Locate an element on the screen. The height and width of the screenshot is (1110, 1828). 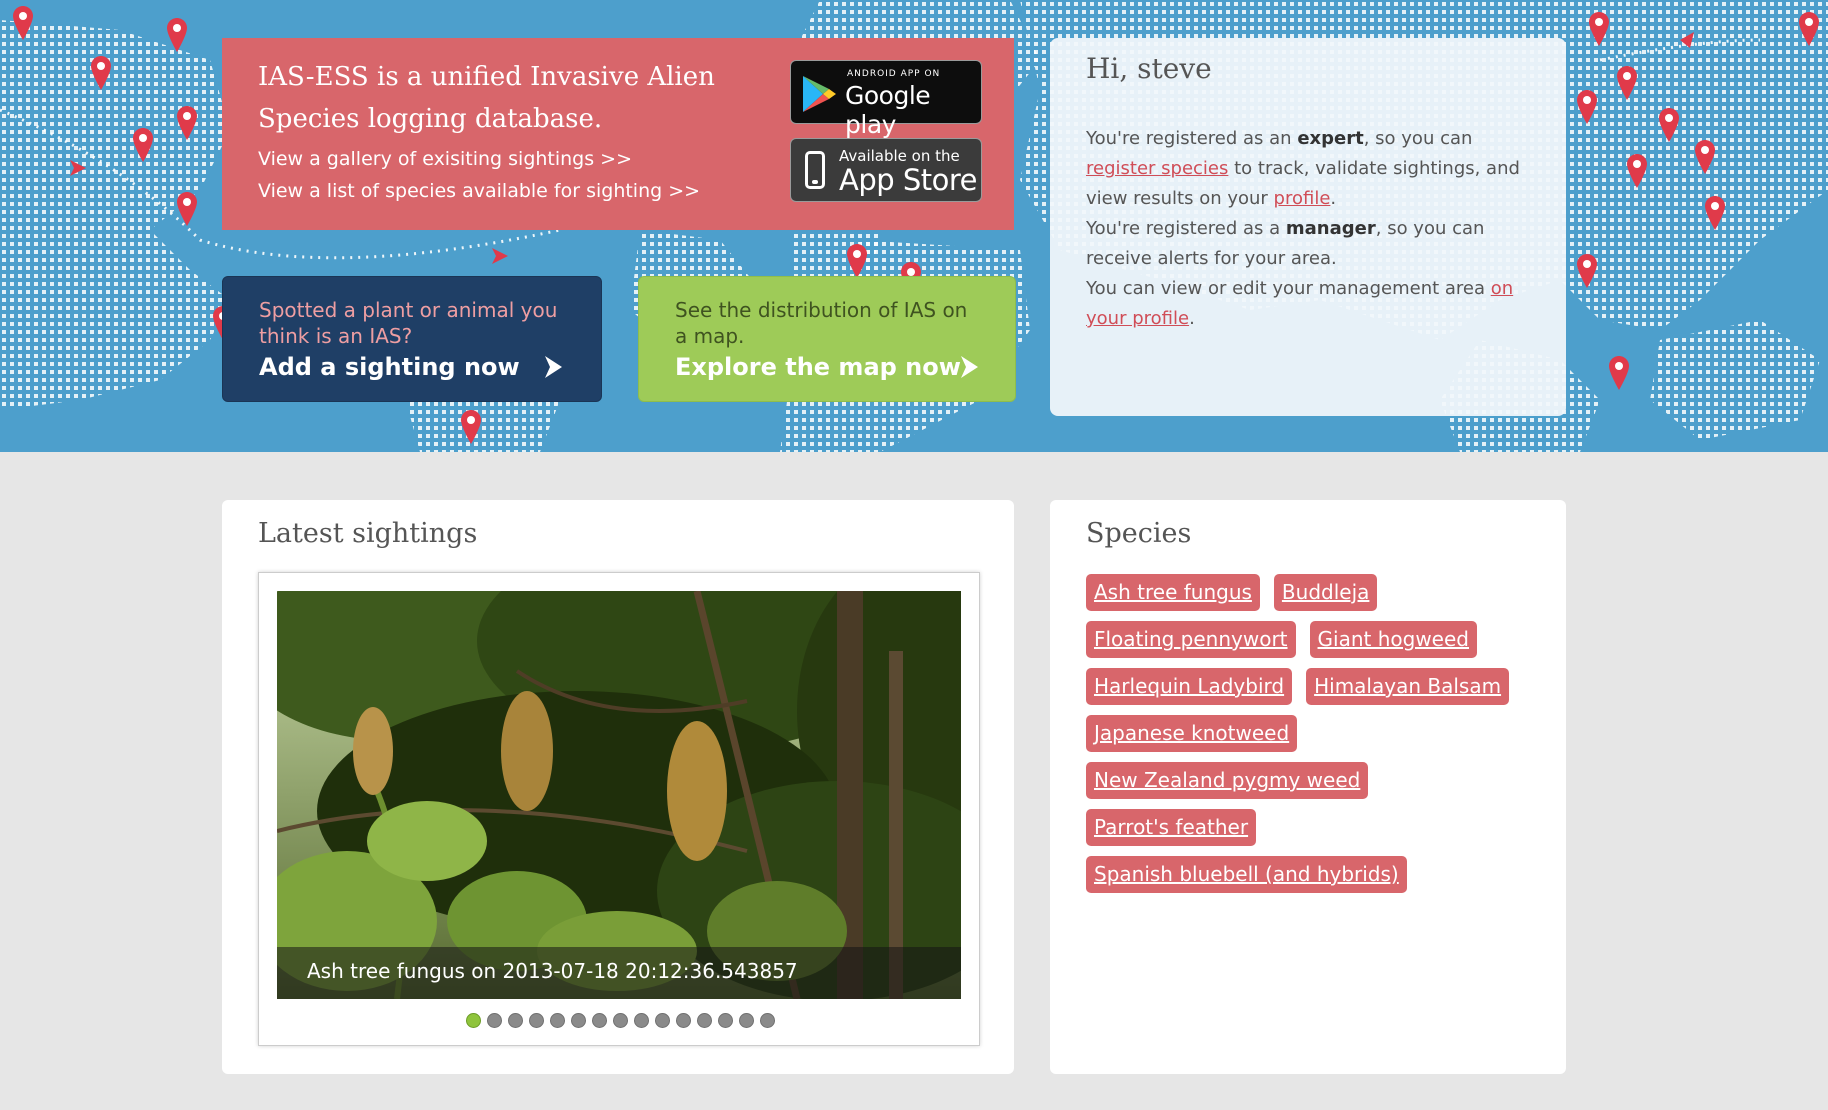
species-tag-row: New Zealand pygmy weed is located at coordinates (1306, 785).